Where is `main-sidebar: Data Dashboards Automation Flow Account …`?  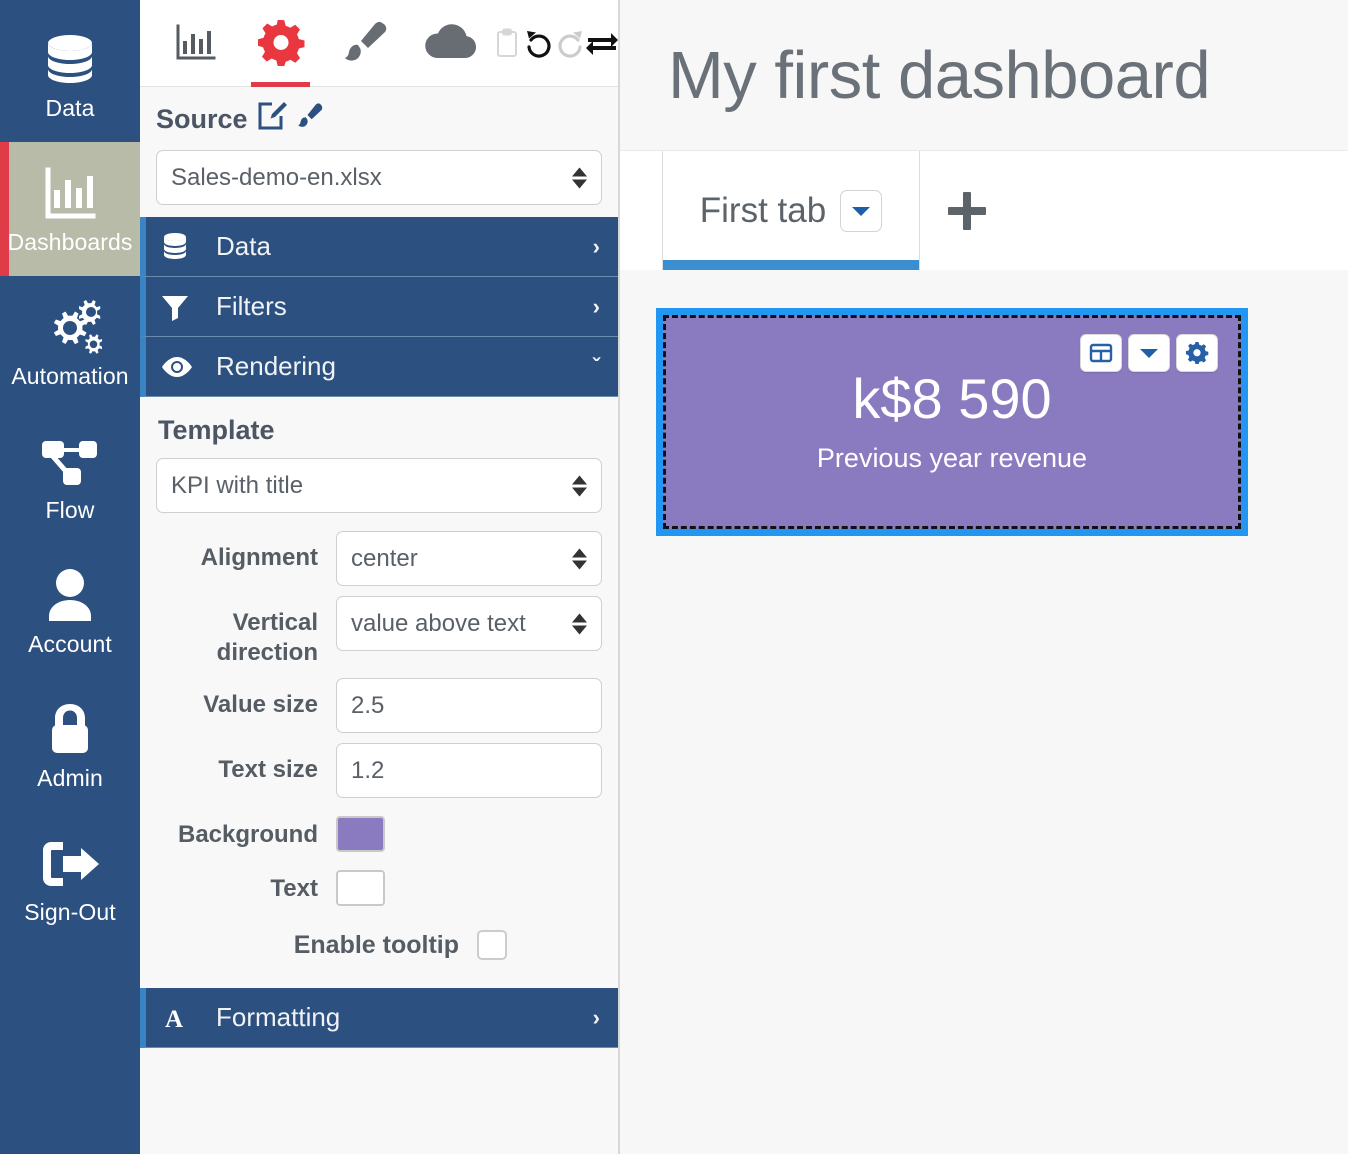
main-sidebar: Data Dashboards Automation Flow Account … is located at coordinates (70, 577).